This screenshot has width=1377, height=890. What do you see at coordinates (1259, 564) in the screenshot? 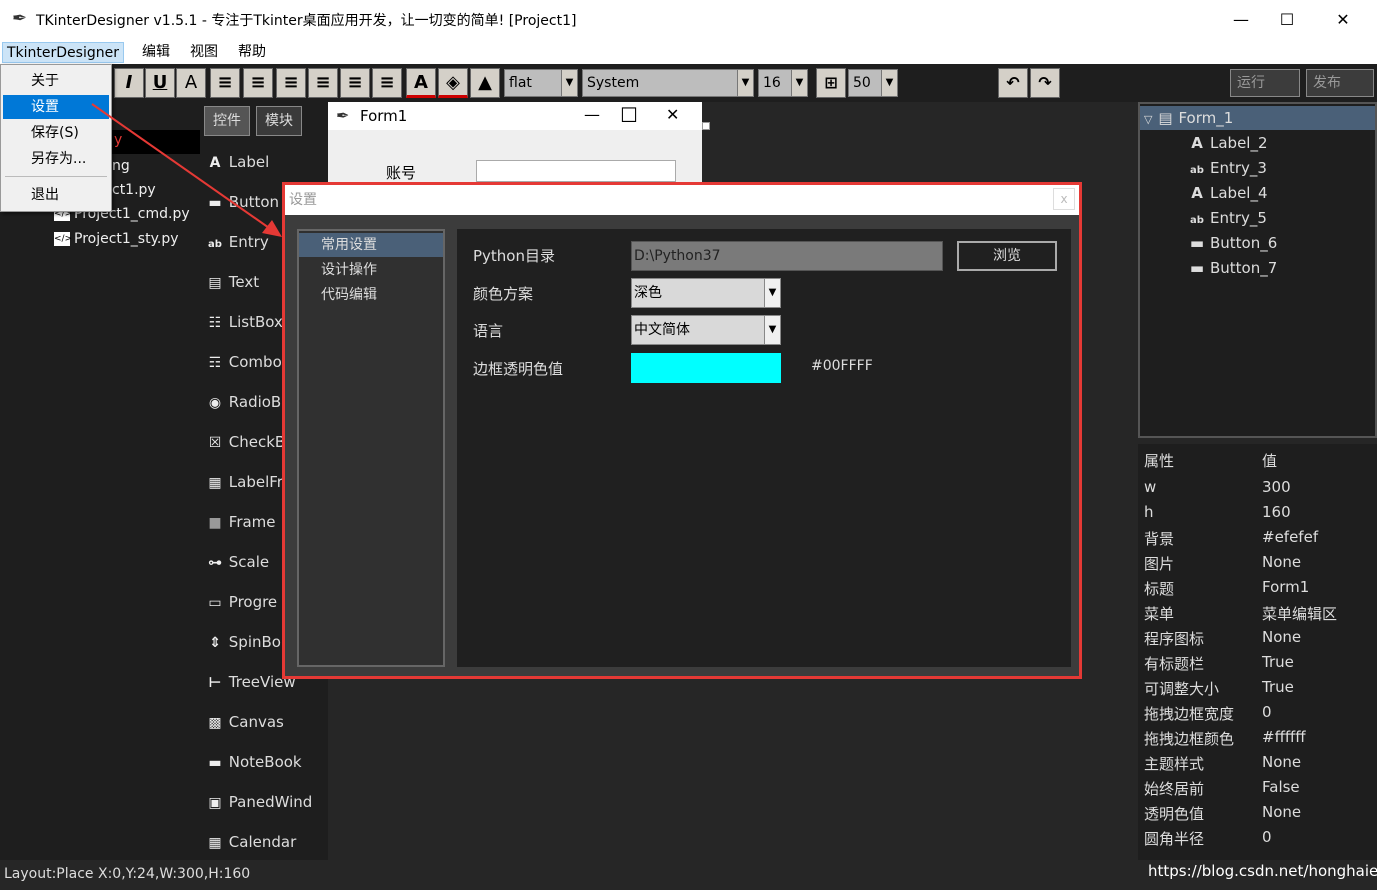
I see `property-row: 图片 None` at bounding box center [1259, 564].